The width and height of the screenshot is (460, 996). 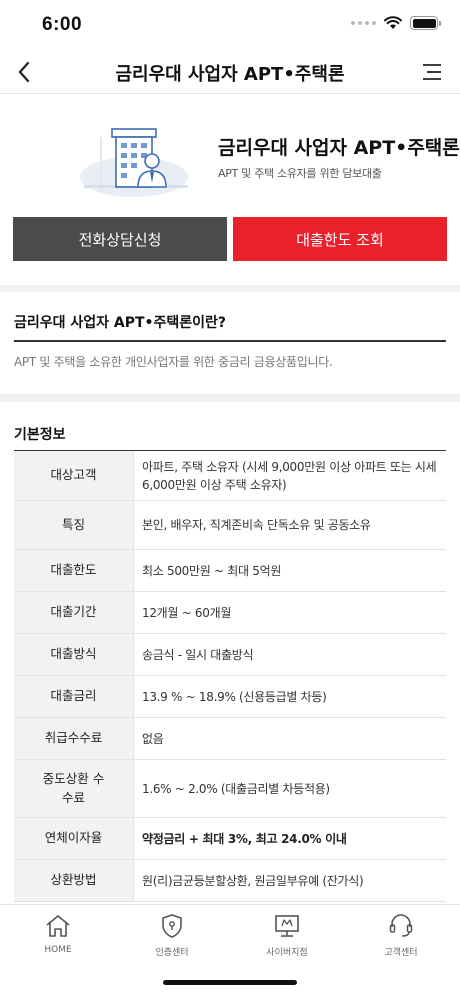 I want to click on row-label: 상환방법, so click(x=74, y=880).